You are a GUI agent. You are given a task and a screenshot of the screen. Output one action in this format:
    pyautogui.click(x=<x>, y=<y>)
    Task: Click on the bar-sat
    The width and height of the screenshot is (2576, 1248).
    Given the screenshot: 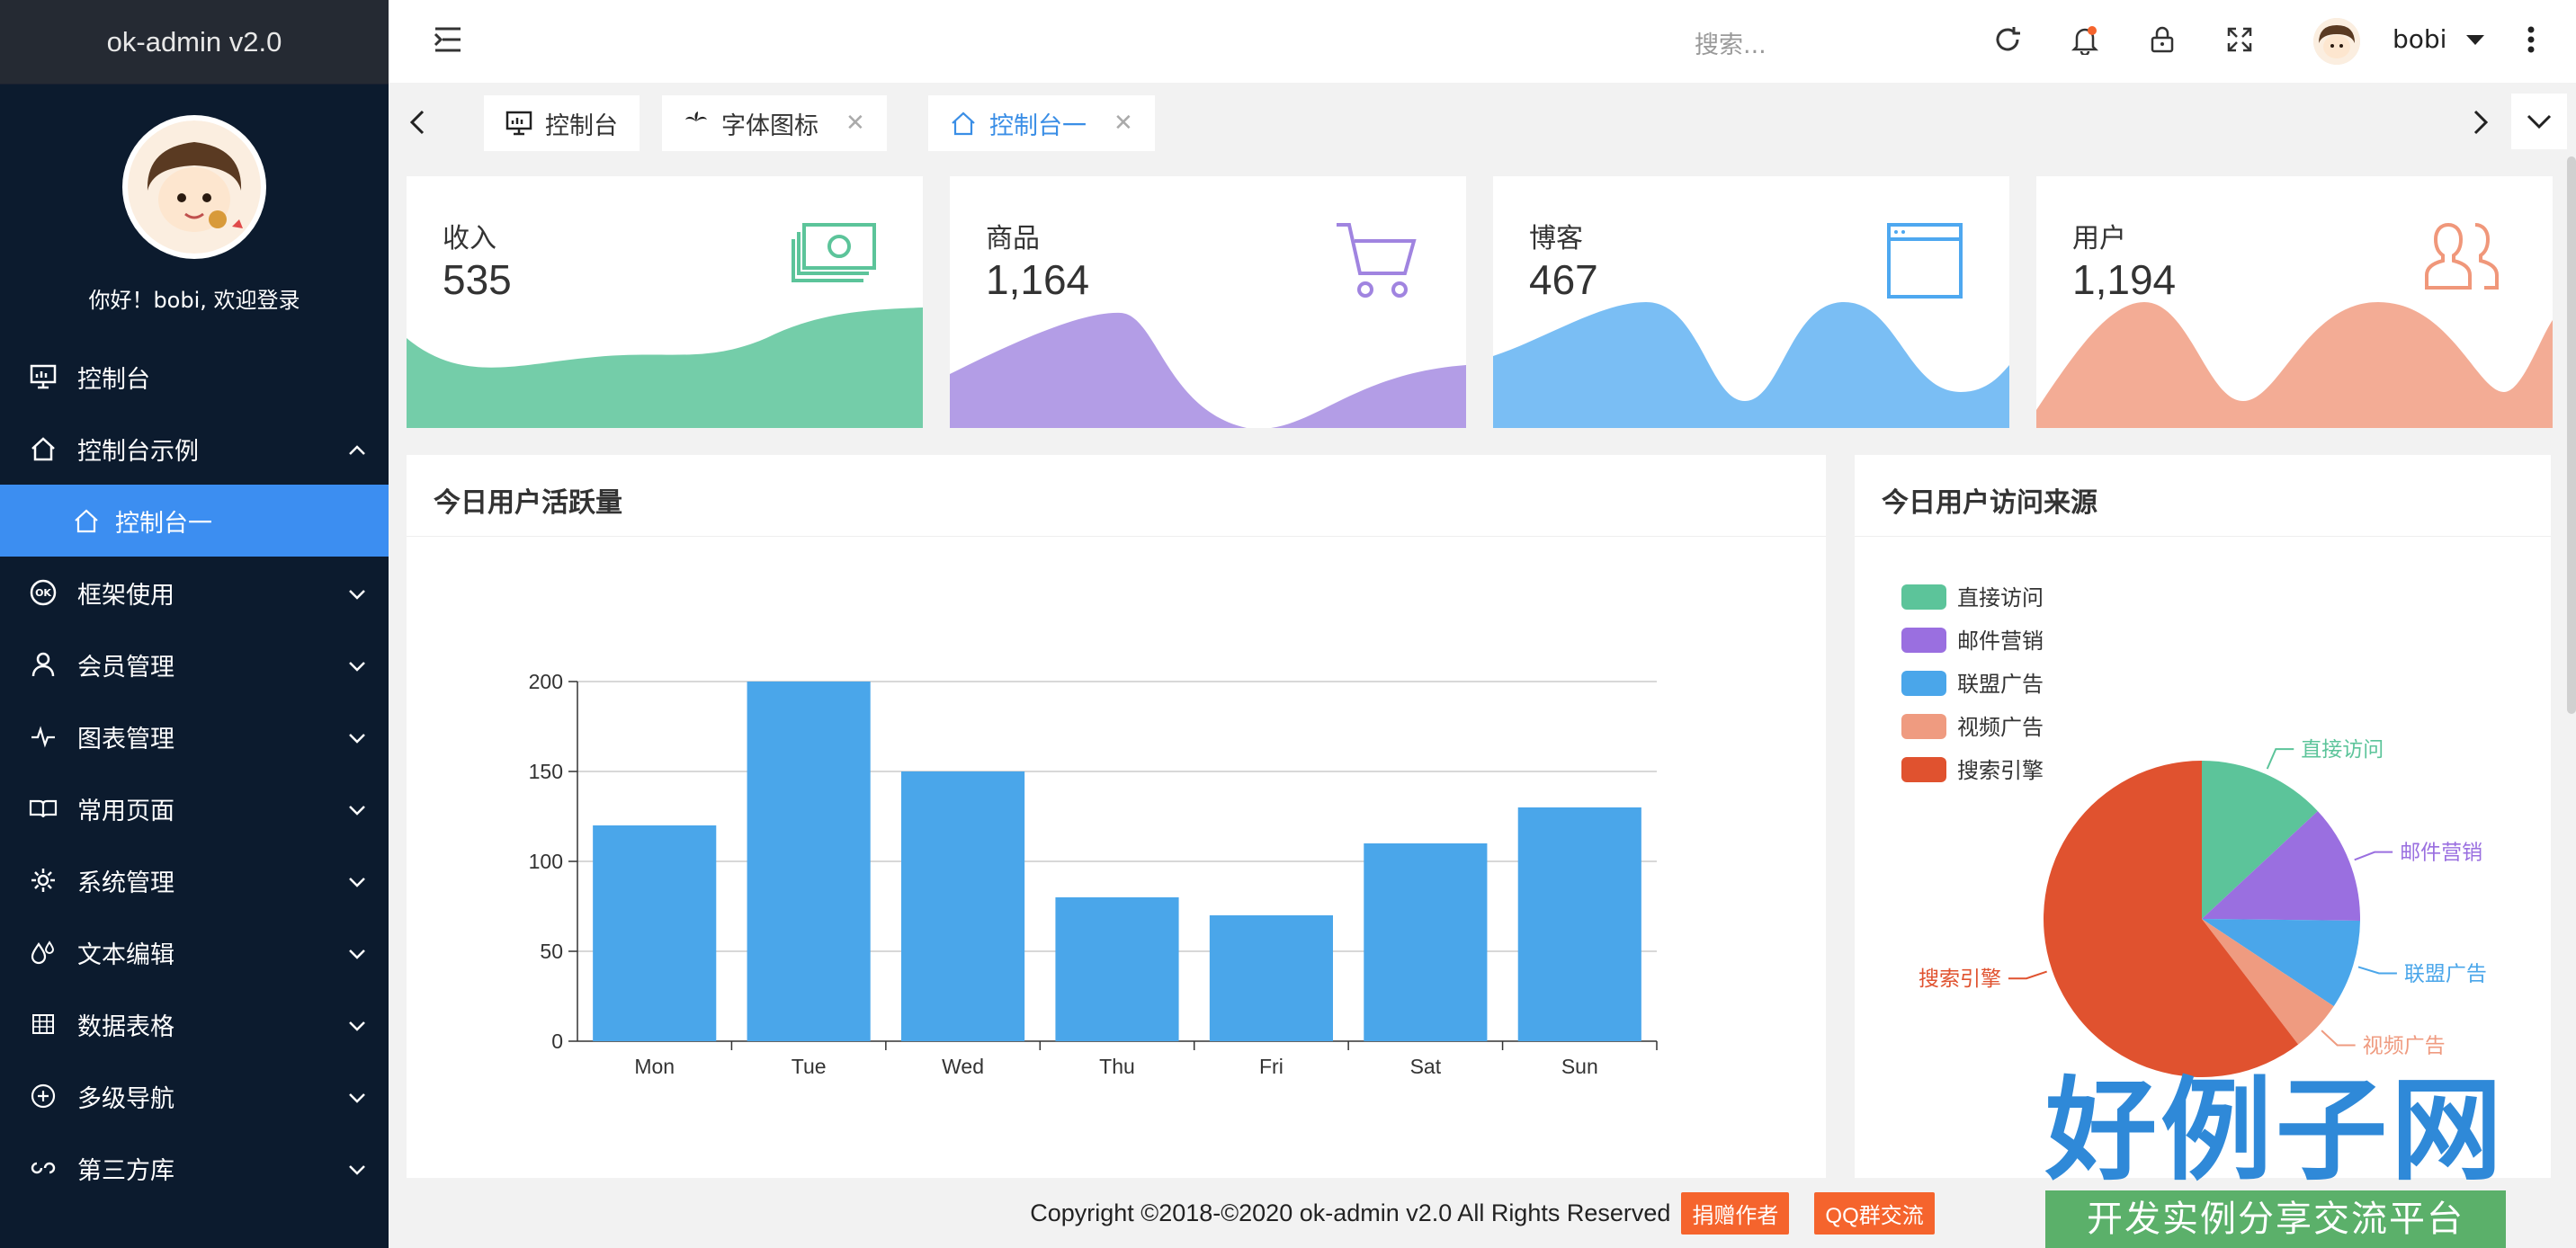 What is the action you would take?
    pyautogui.click(x=1426, y=942)
    